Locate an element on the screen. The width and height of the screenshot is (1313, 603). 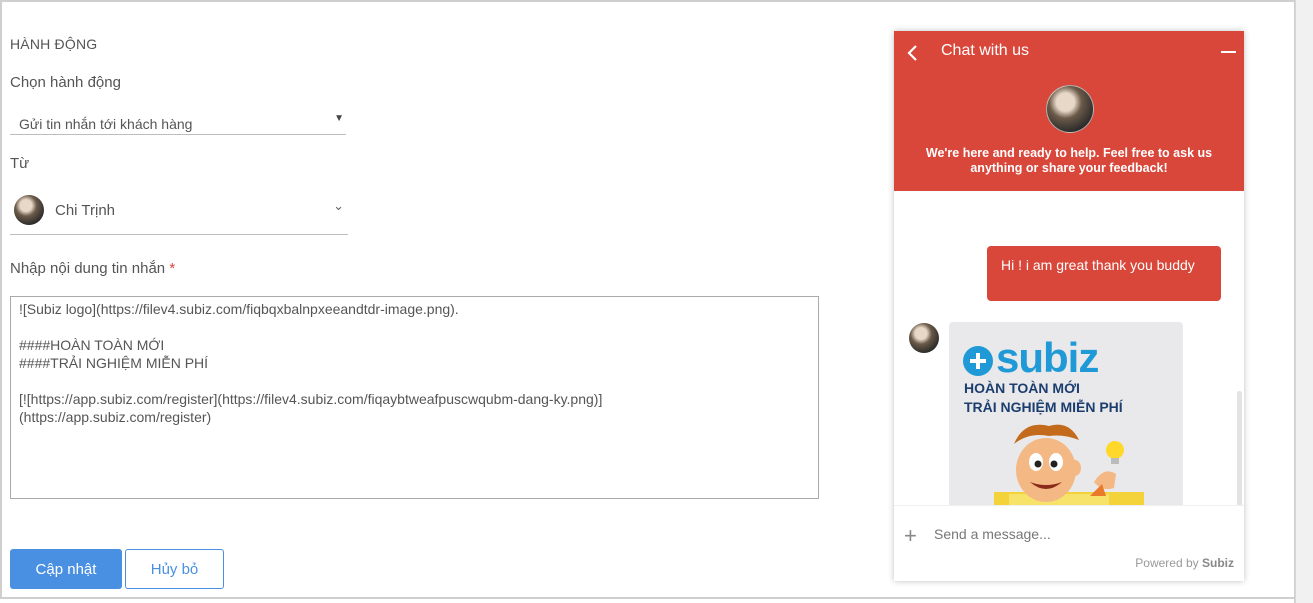
powered-by: Powered by Subiz is located at coordinates (1184, 563).